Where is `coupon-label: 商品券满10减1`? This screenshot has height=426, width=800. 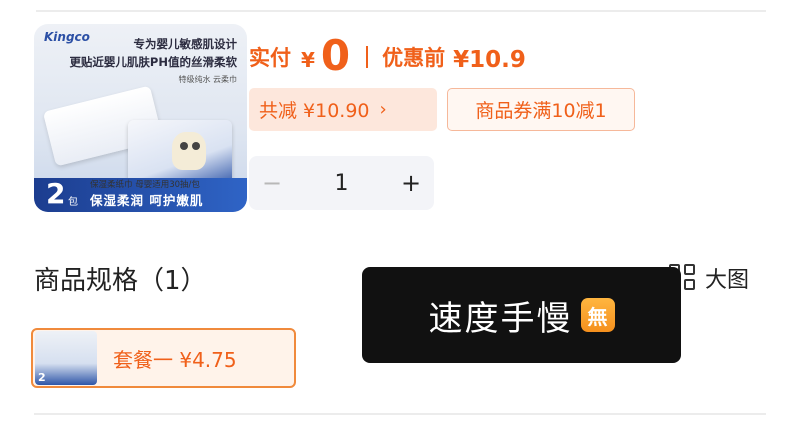
coupon-label: 商品券满10减1 is located at coordinates (541, 111).